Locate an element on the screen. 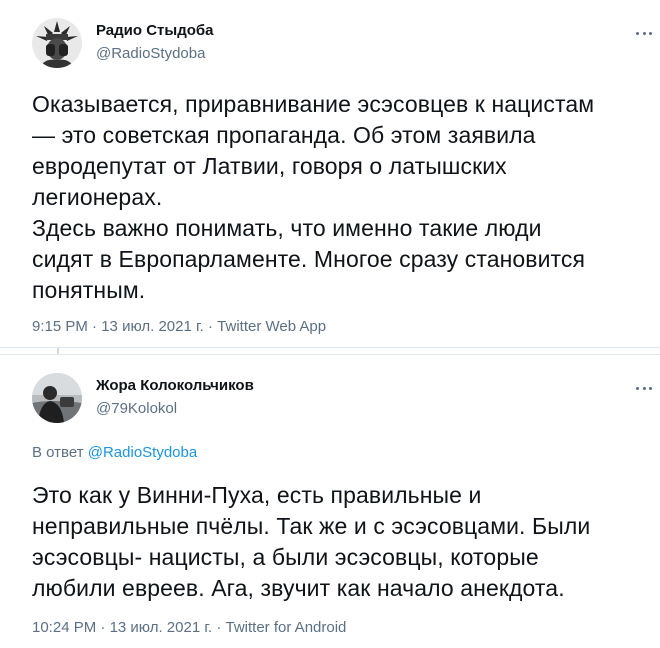 This screenshot has height=648, width=660. tweet-source: Twitter Web App is located at coordinates (271, 326).